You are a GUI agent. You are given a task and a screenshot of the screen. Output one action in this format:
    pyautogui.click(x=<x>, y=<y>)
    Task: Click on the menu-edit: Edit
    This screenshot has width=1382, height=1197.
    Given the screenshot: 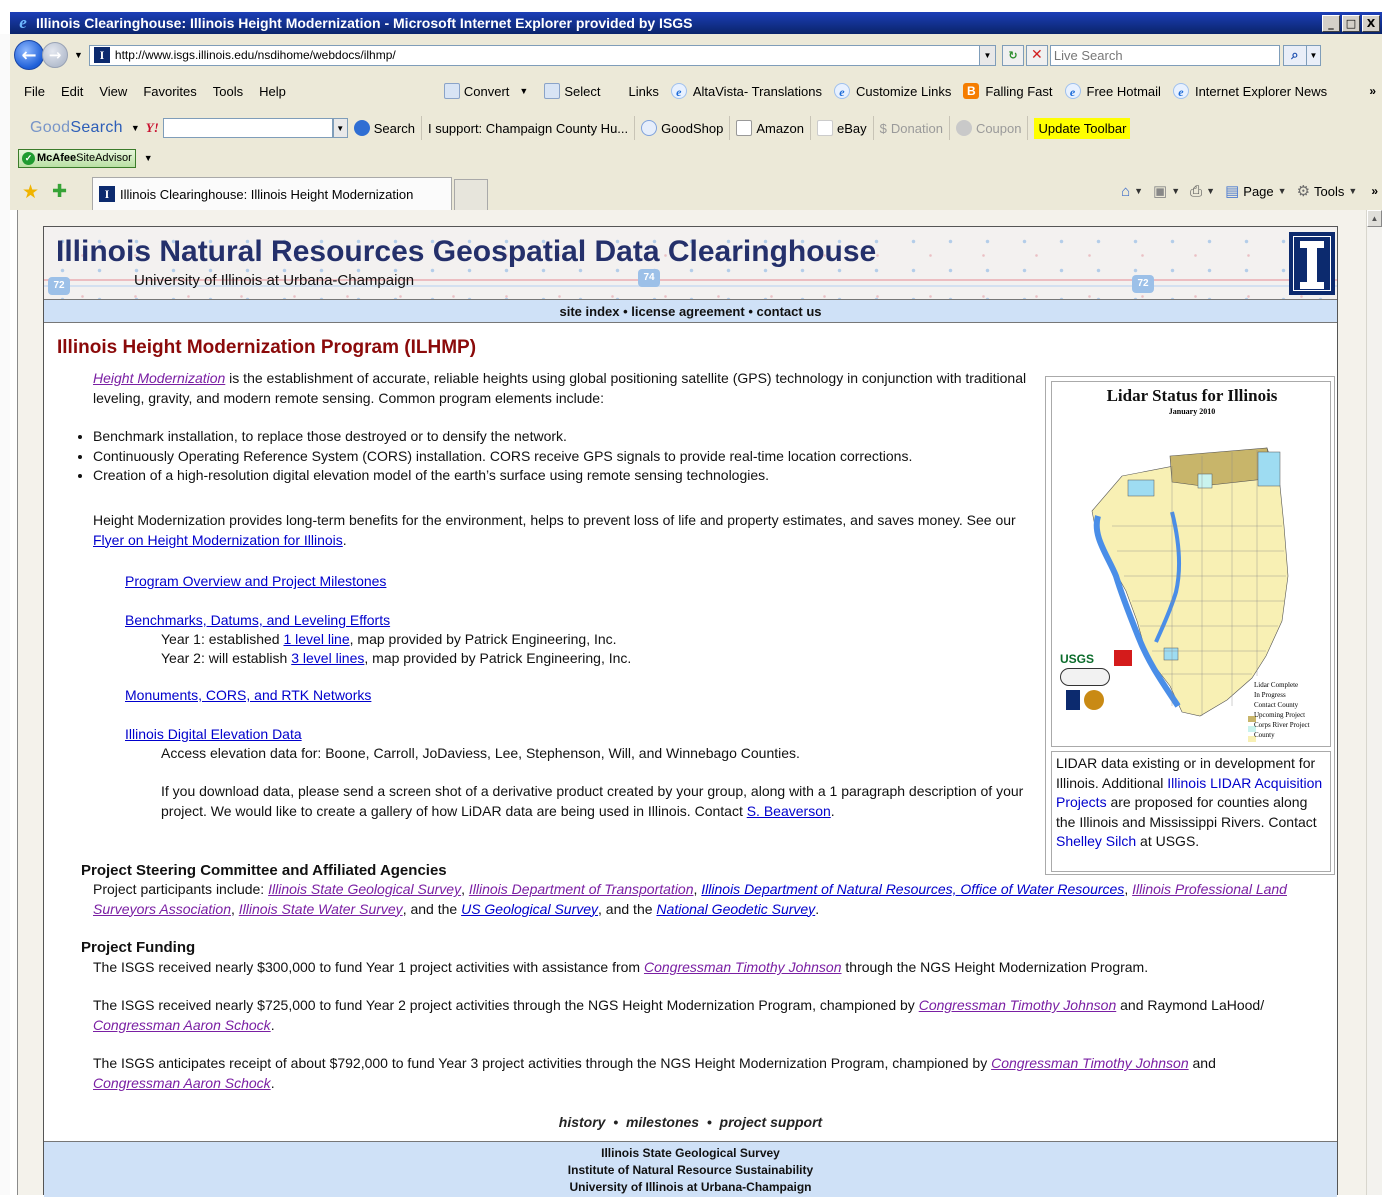 What is the action you would take?
    pyautogui.click(x=72, y=91)
    